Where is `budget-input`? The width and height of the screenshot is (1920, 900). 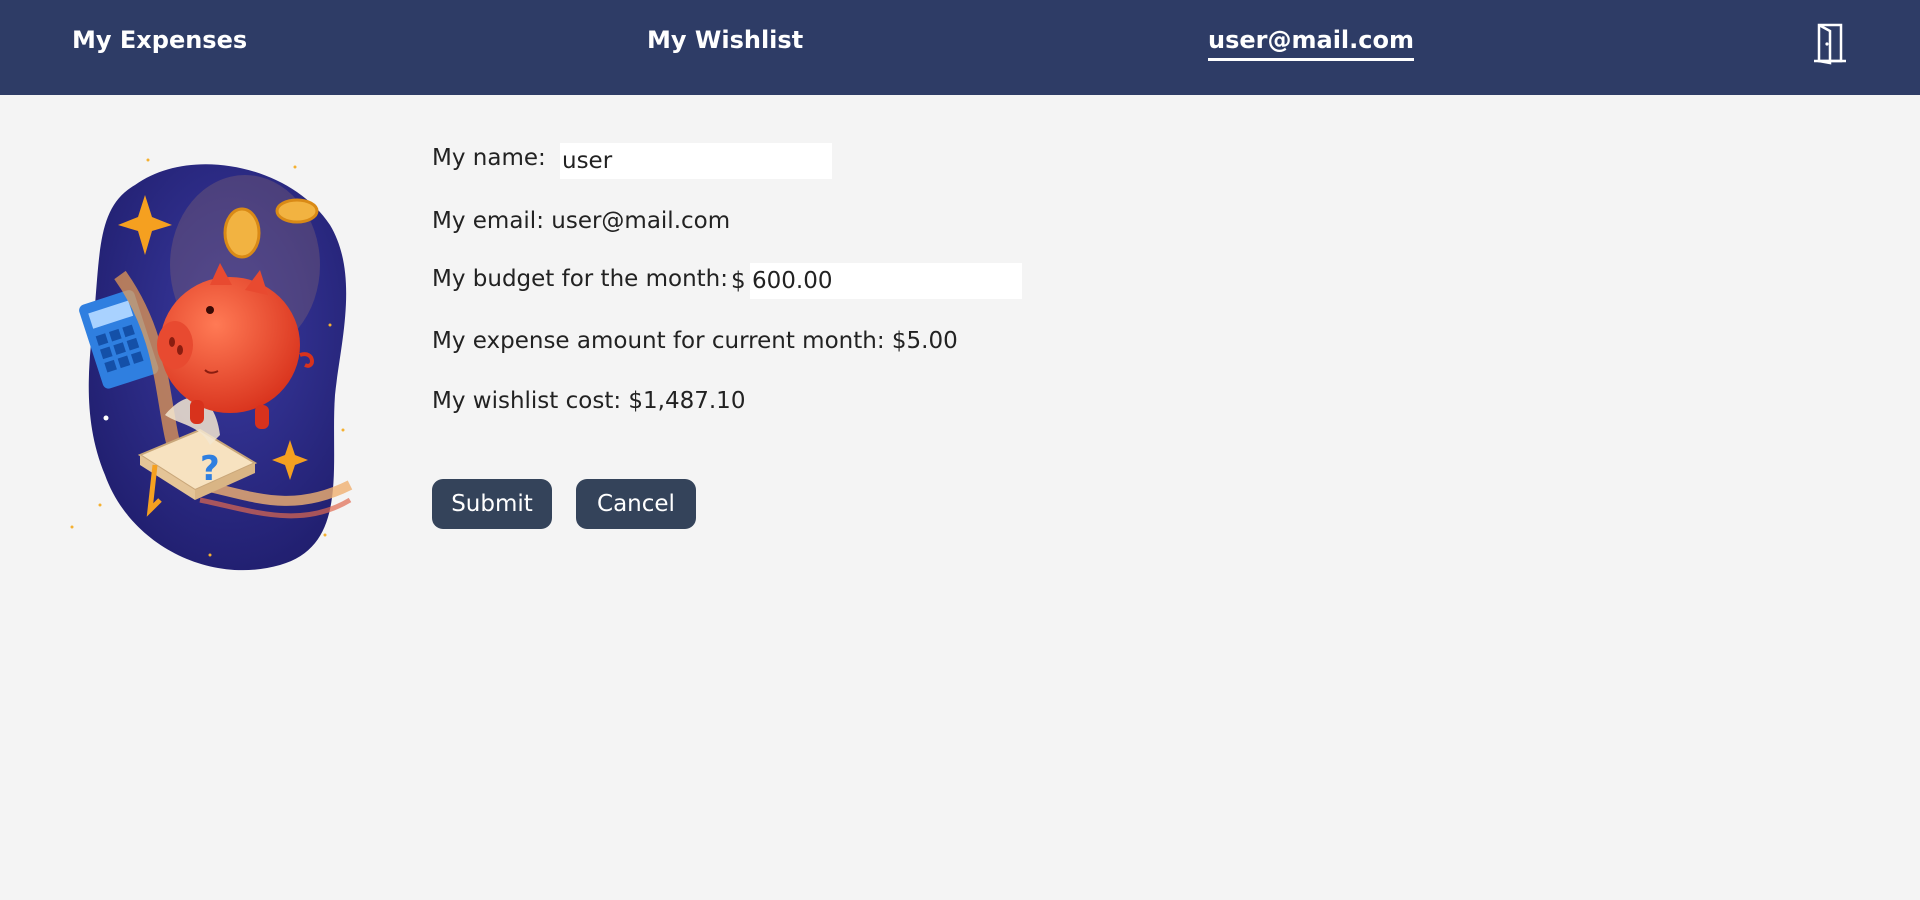 budget-input is located at coordinates (886, 281).